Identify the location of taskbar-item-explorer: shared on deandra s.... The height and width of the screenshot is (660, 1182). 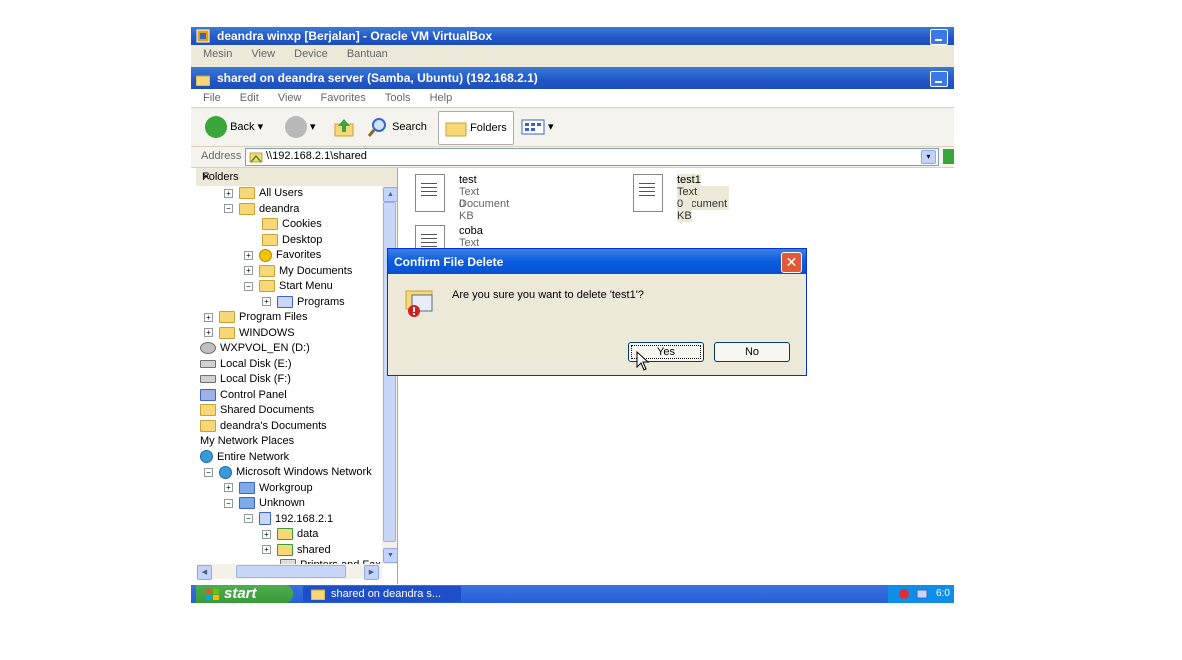
(382, 594).